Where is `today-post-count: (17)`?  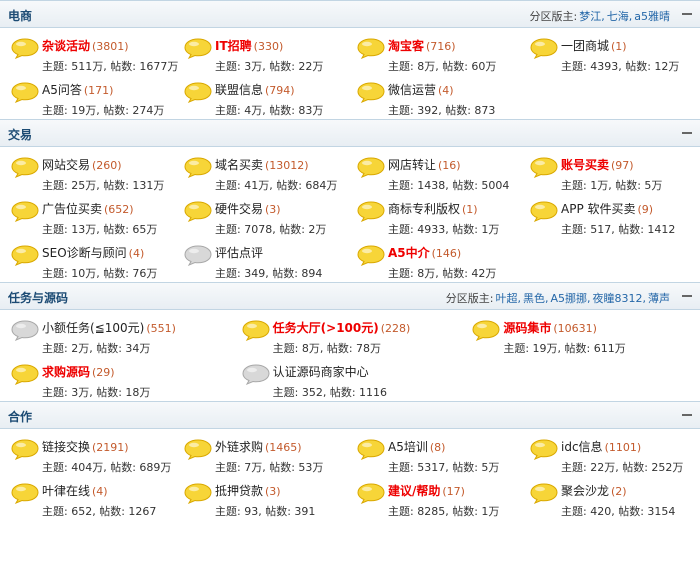
today-post-count: (17) is located at coordinates (453, 491).